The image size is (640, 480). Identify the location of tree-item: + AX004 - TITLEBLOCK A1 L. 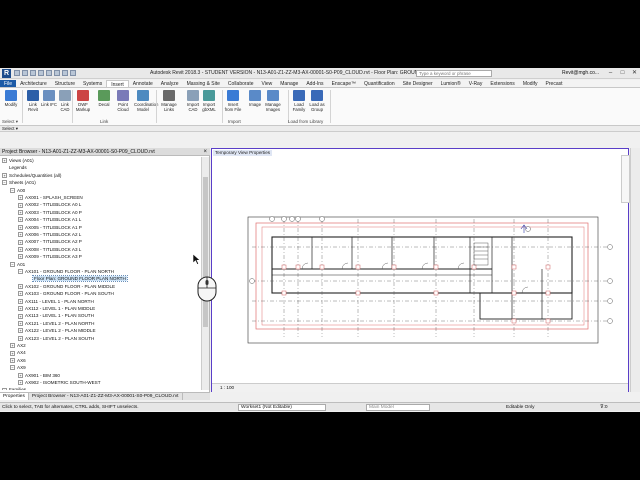
(49, 219).